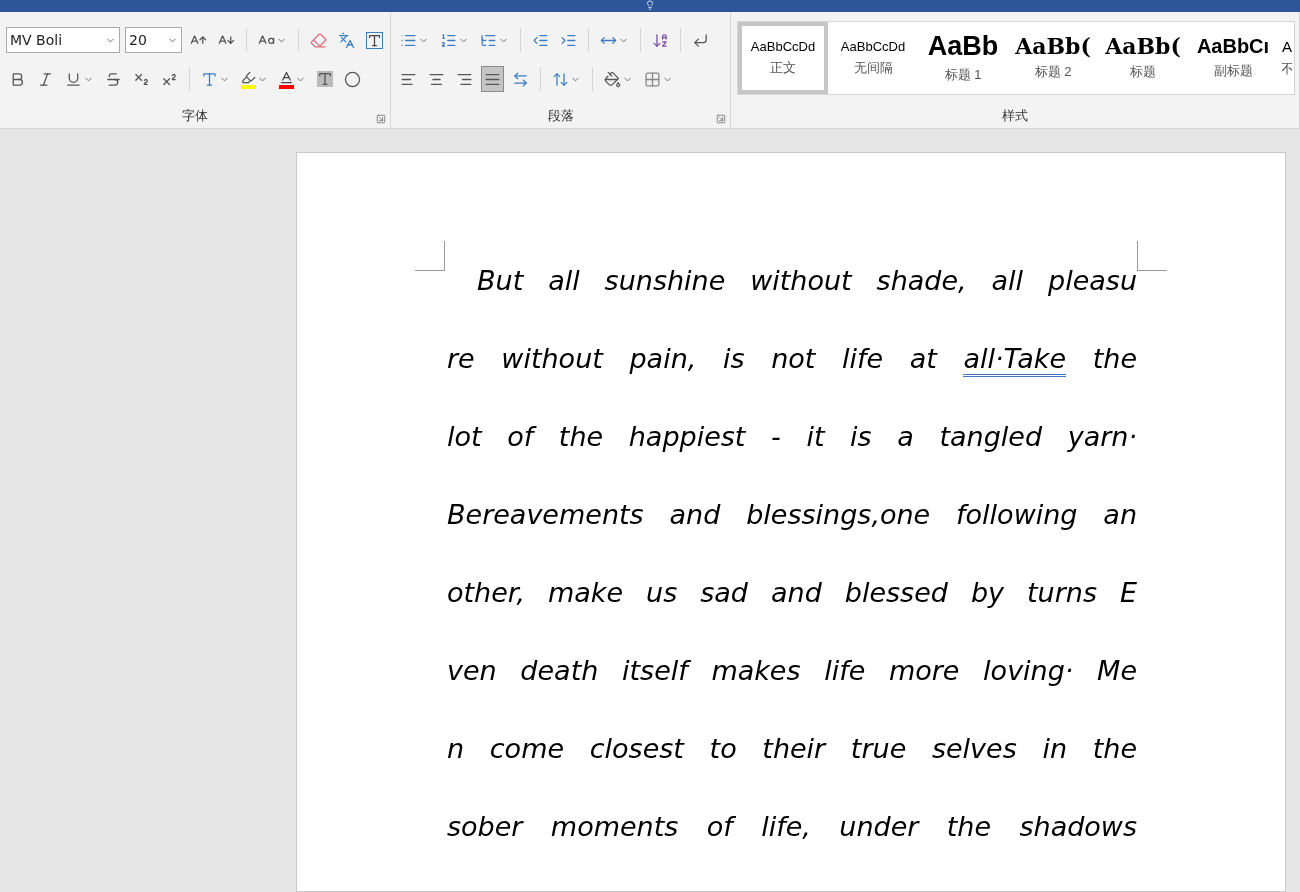 The width and height of the screenshot is (1300, 892). What do you see at coordinates (650, 5) in the screenshot?
I see `lightbulb-icon` at bounding box center [650, 5].